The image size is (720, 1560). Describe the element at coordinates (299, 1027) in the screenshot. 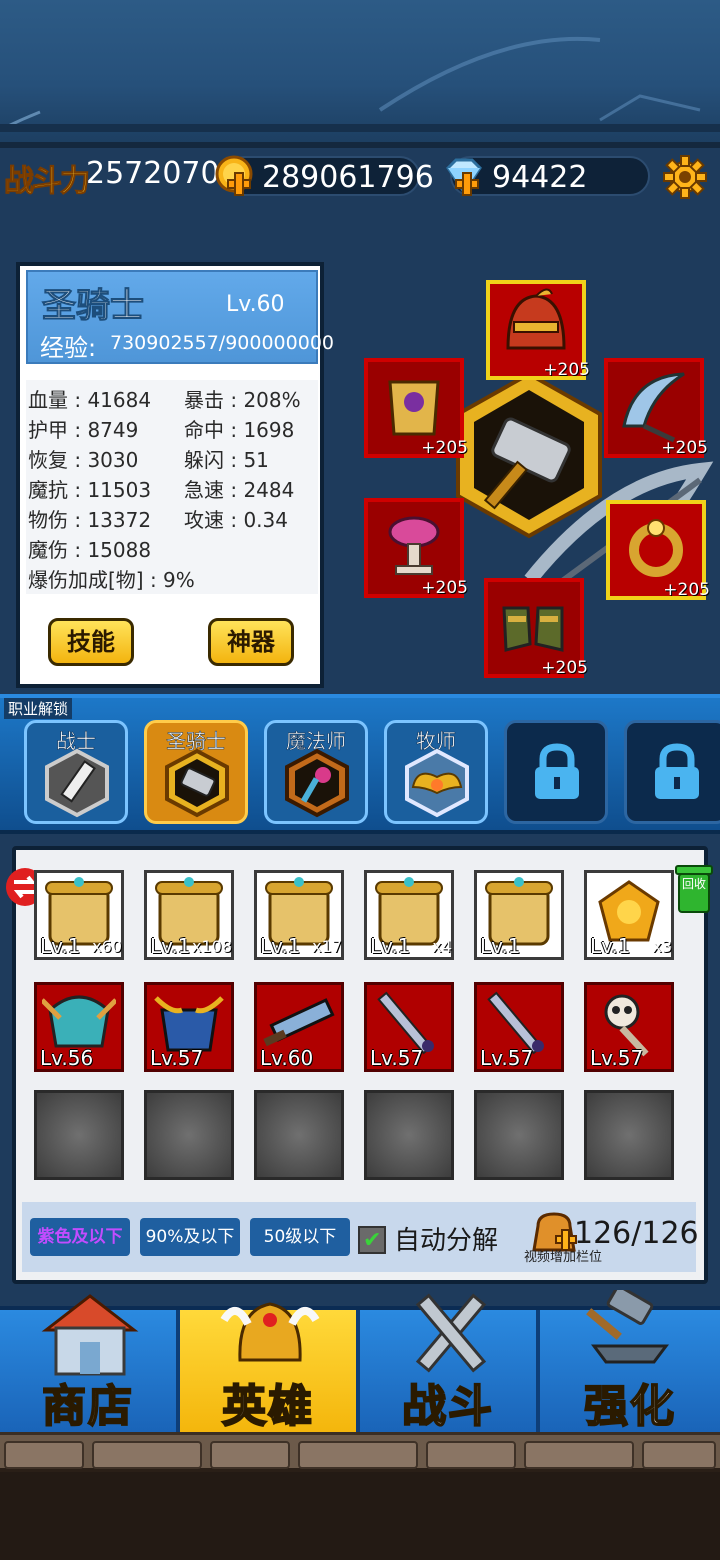

I see `inventory-item: Lv.60` at that location.